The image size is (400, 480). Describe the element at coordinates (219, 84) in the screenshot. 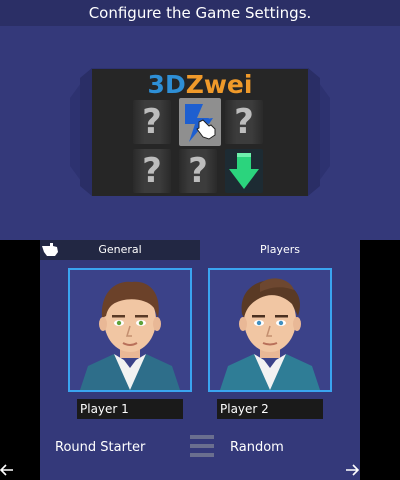

I see `logo-zwei: Zwei` at that location.